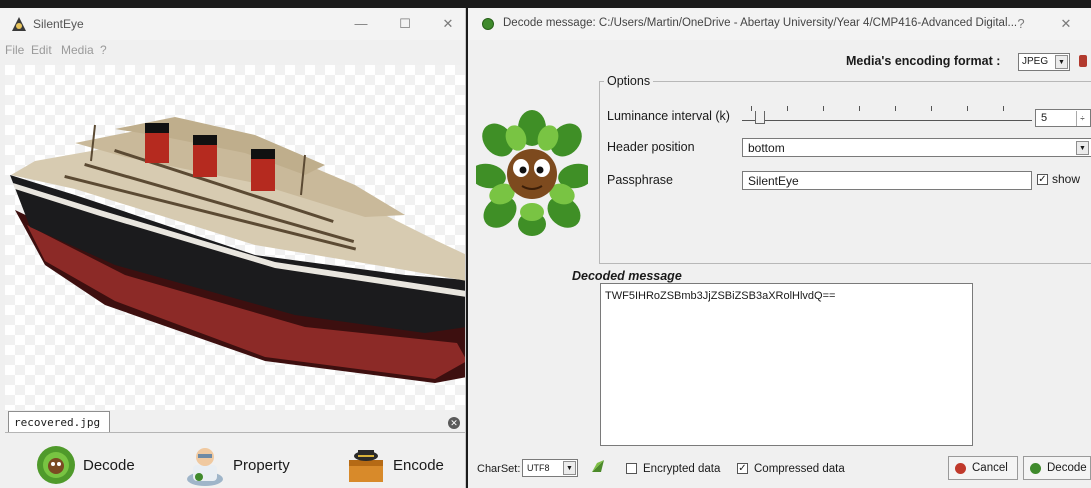 Image resolution: width=1091 pixels, height=488 pixels. Describe the element at coordinates (887, 120) in the screenshot. I see `luminance-slider-track` at that location.